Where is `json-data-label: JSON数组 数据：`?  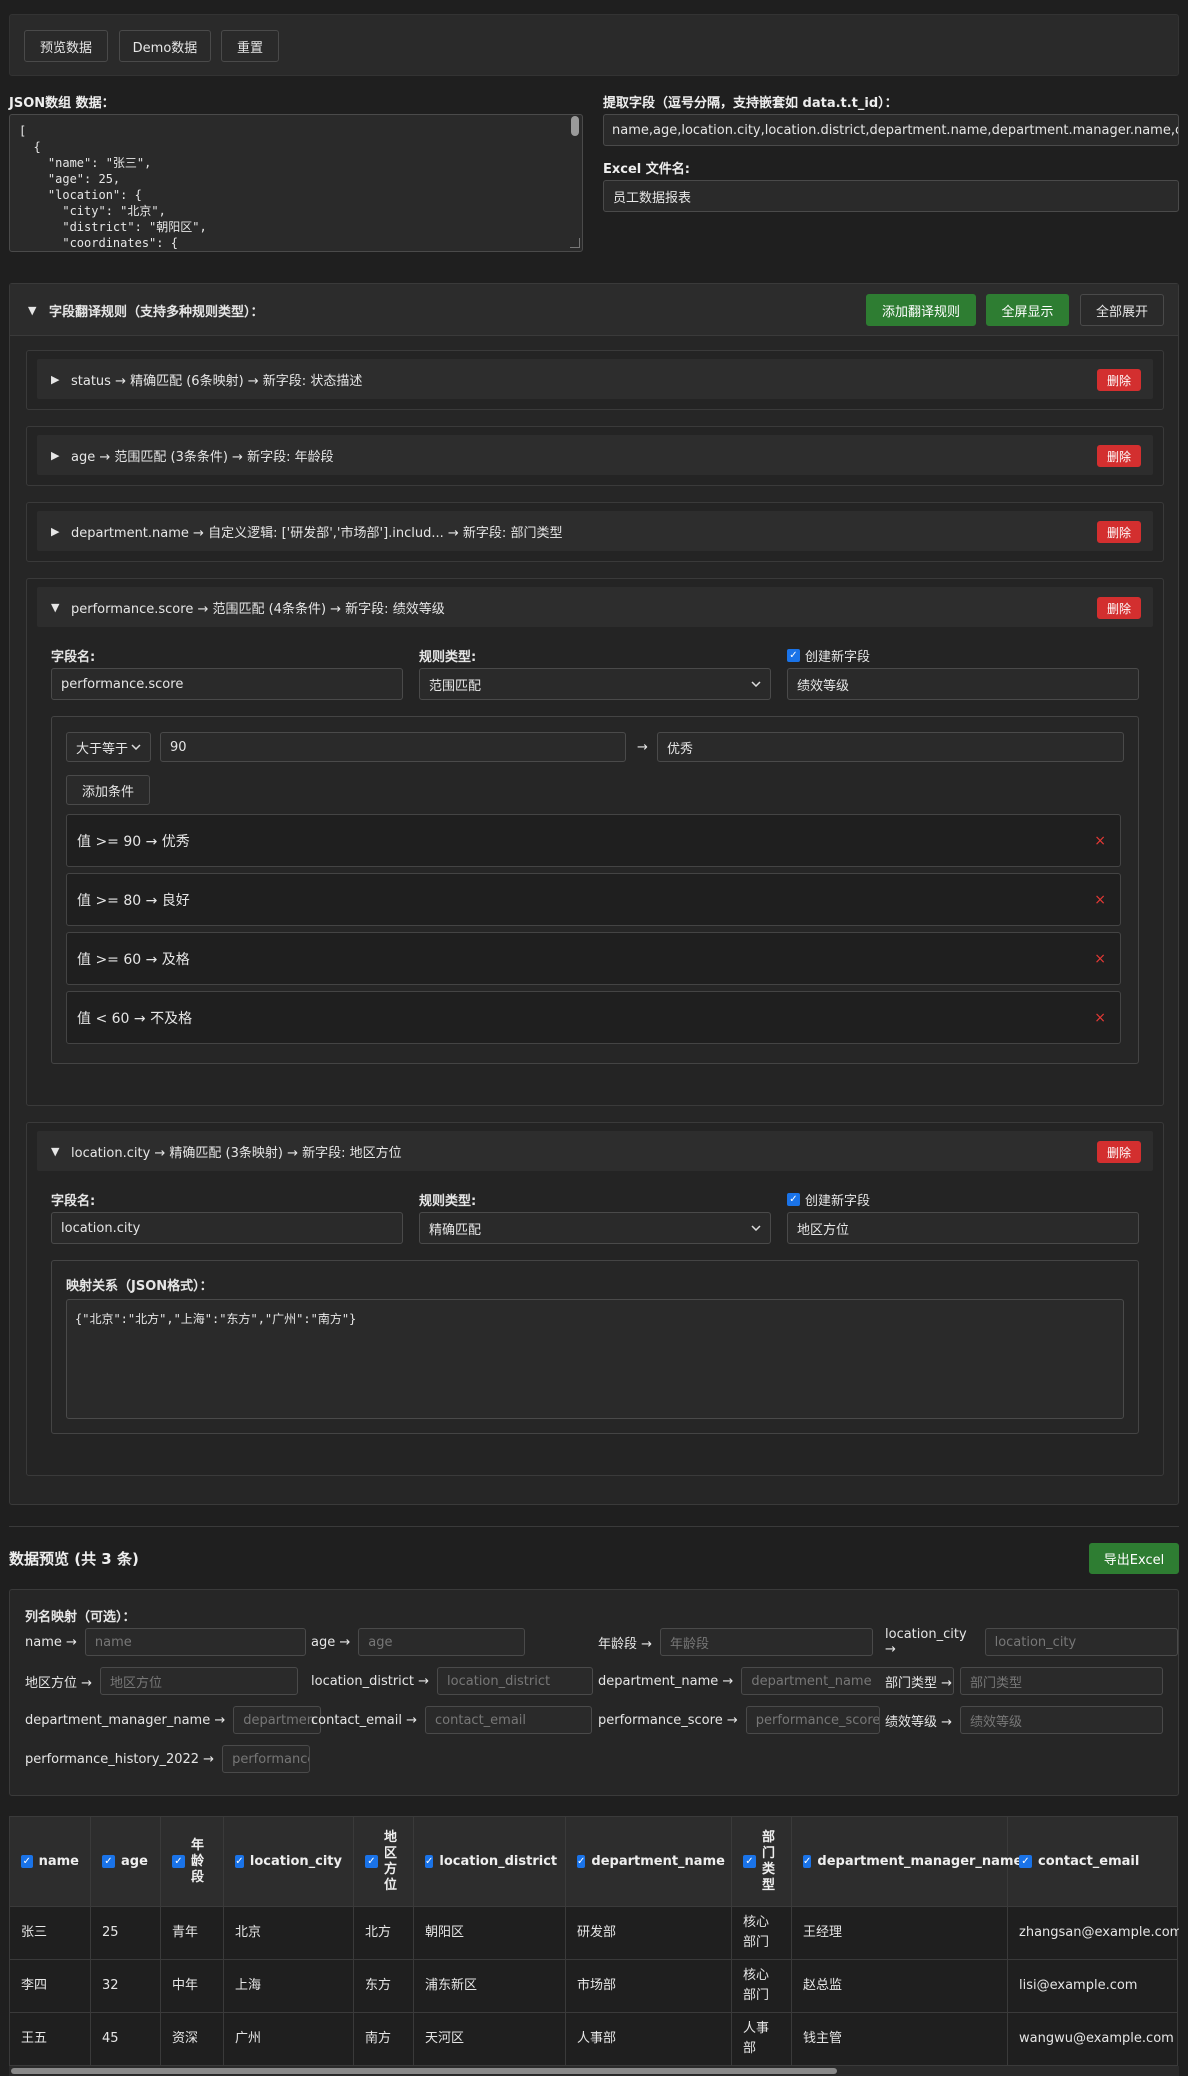
json-data-label: JSON数组 数据： is located at coordinates (62, 103).